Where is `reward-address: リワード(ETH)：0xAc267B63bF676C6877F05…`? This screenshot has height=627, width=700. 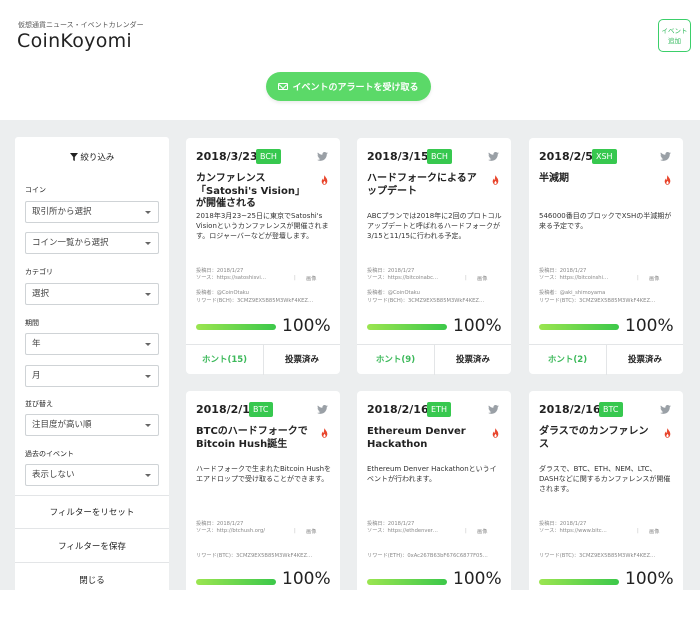 reward-address: リワード(ETH)：0xAc267B63bF676C6877F05… is located at coordinates (427, 556).